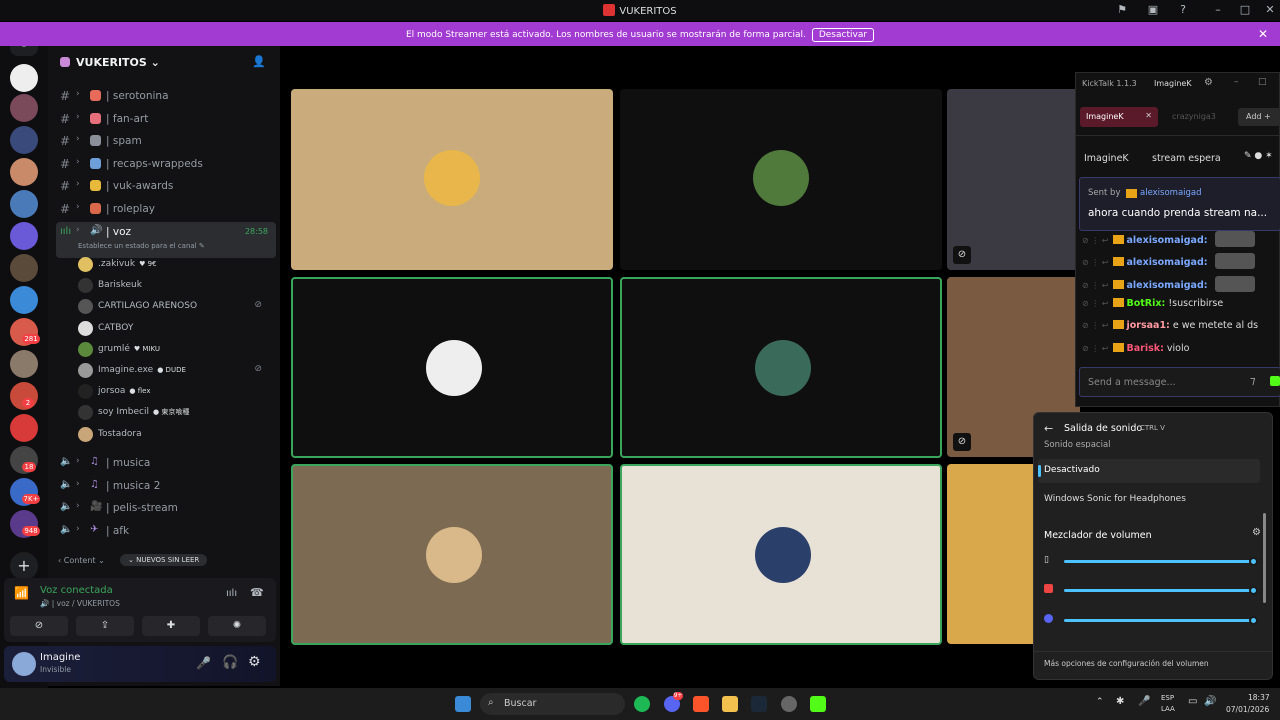 Image resolution: width=1280 pixels, height=720 pixels. Describe the element at coordinates (257, 592) in the screenshot. I see `disconnect-icon: ☎` at that location.